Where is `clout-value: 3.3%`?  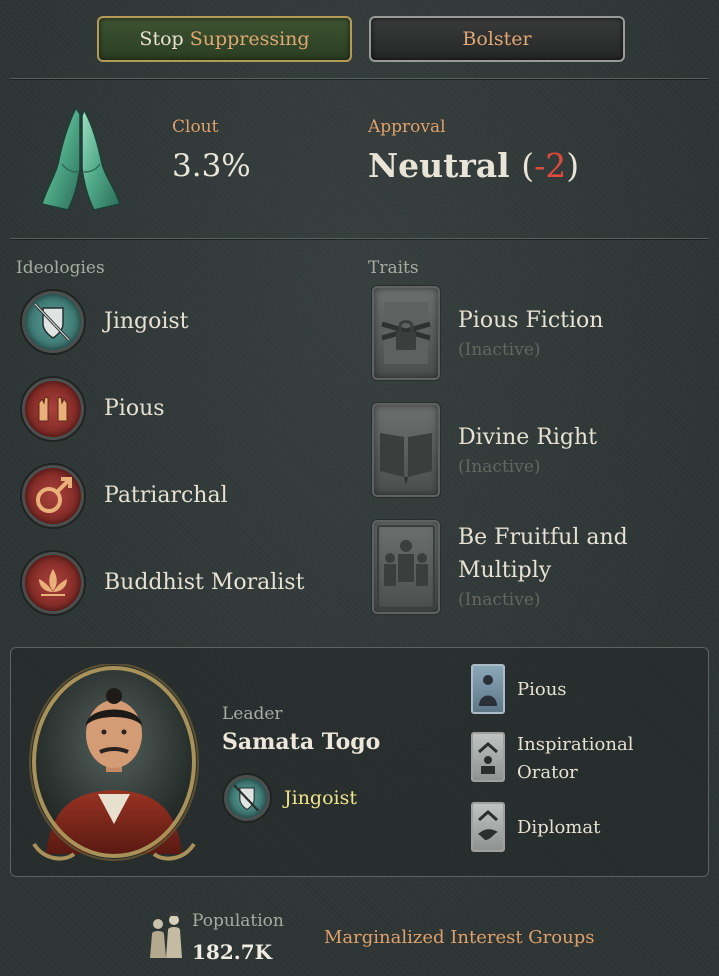 clout-value: 3.3% is located at coordinates (211, 166).